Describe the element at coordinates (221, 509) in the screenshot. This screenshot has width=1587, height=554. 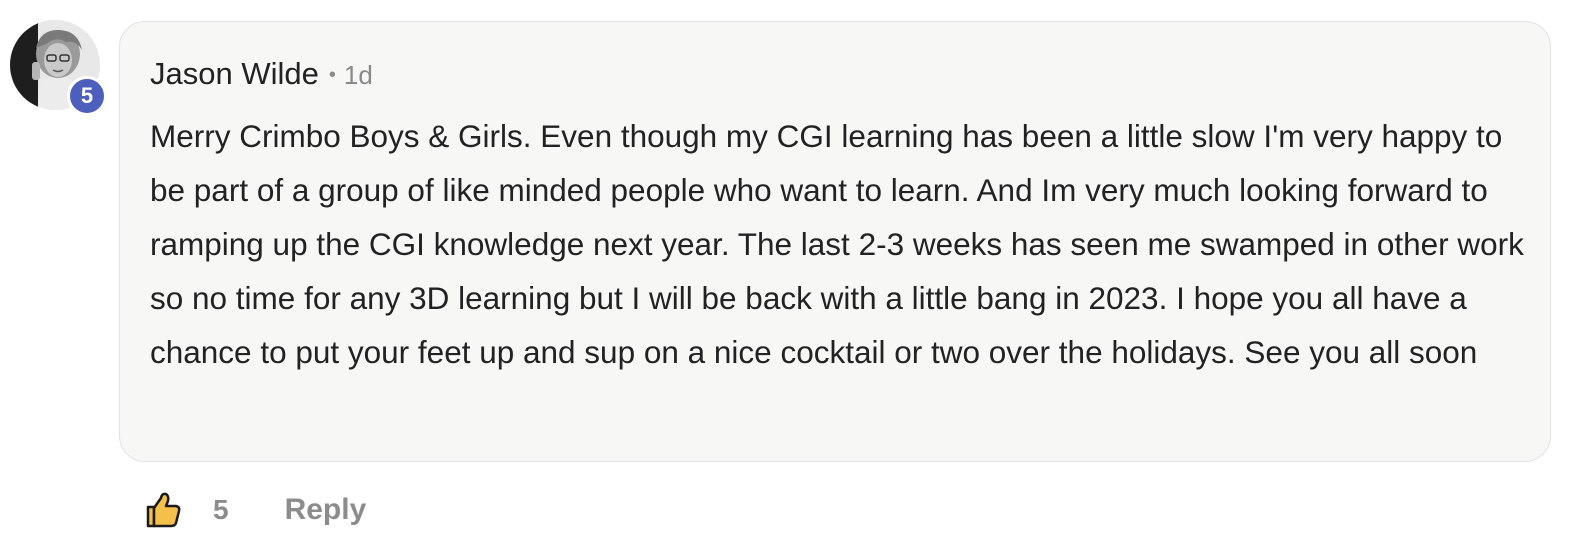
I see `like-count: 5` at that location.